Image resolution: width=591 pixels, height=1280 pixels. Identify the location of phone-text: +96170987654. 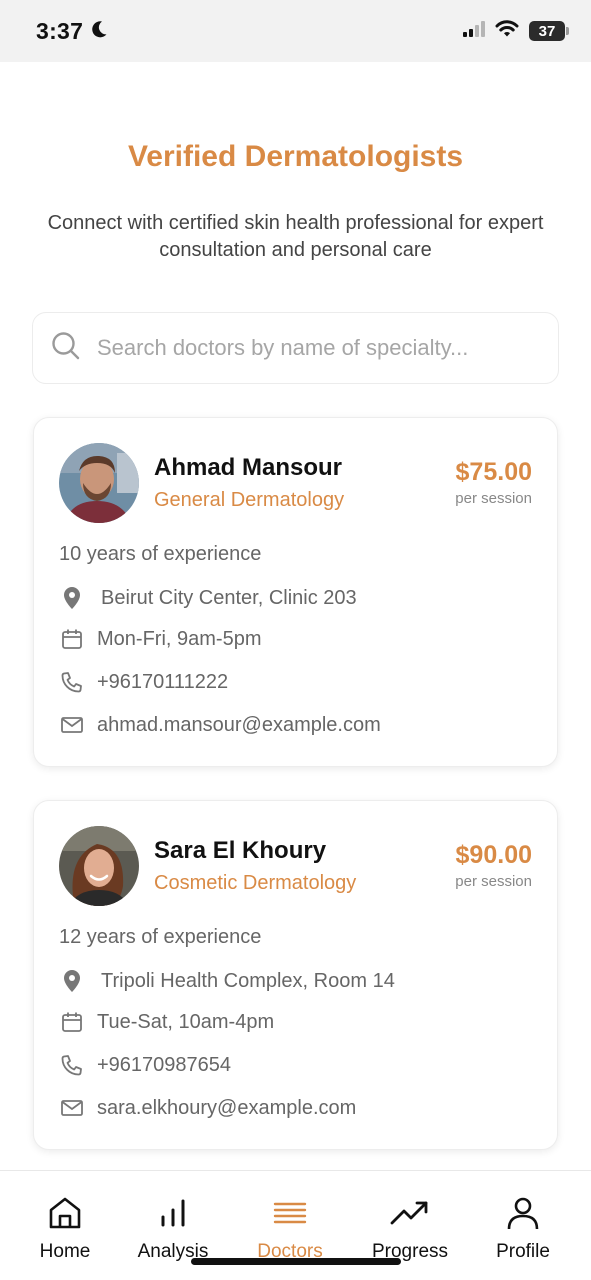
(164, 1065).